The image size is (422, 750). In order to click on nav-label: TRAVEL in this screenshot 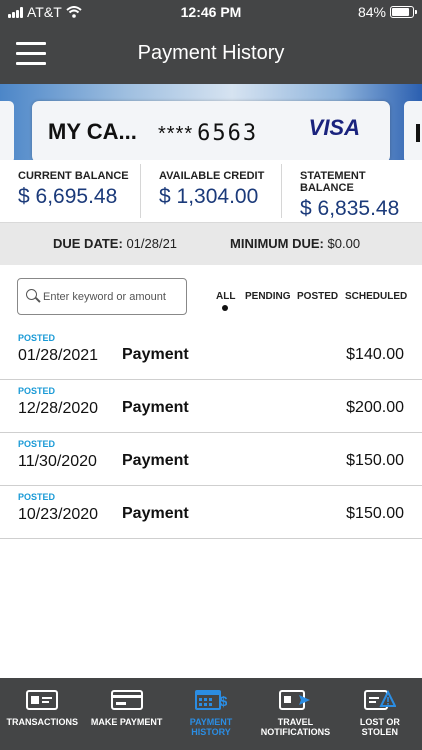, I will do `click(295, 722)`.